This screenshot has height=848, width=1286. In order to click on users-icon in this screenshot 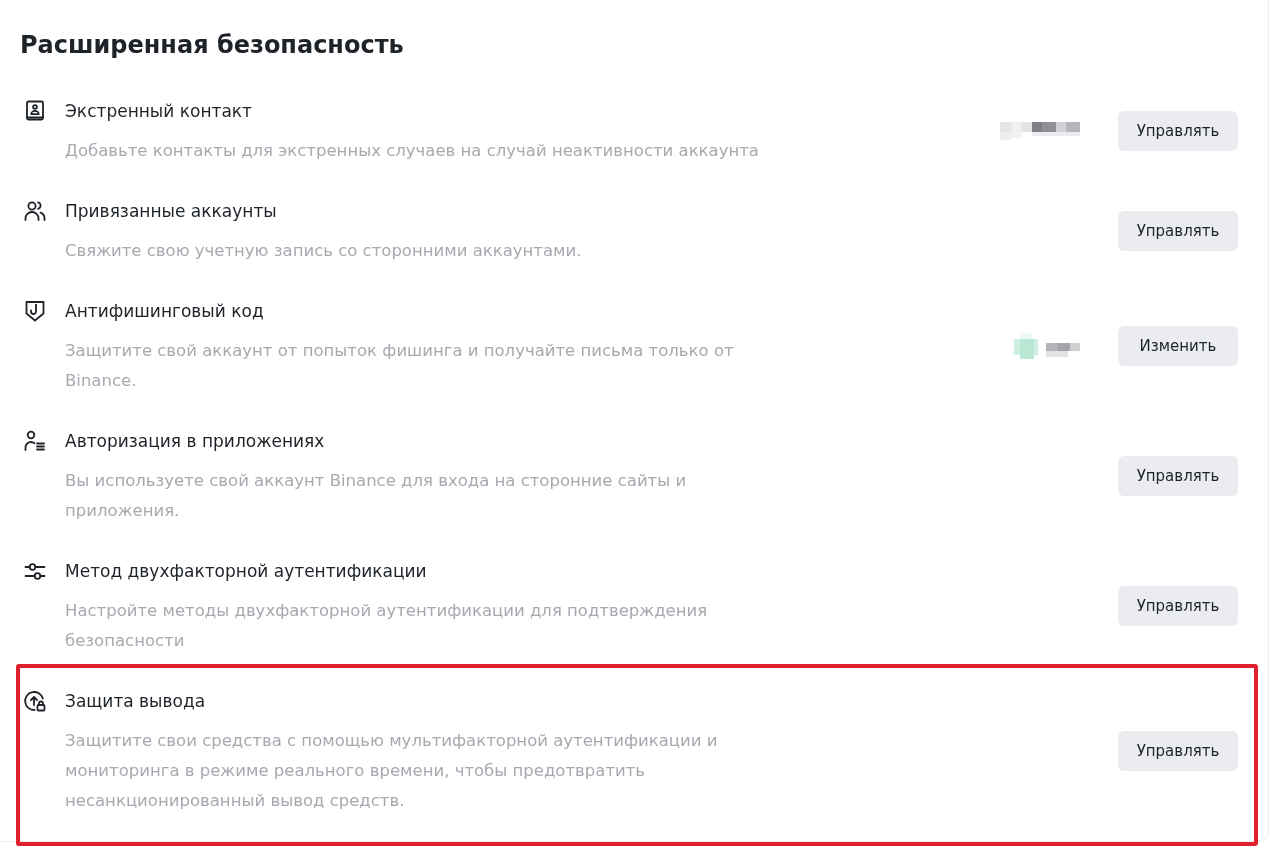, I will do `click(35, 211)`.